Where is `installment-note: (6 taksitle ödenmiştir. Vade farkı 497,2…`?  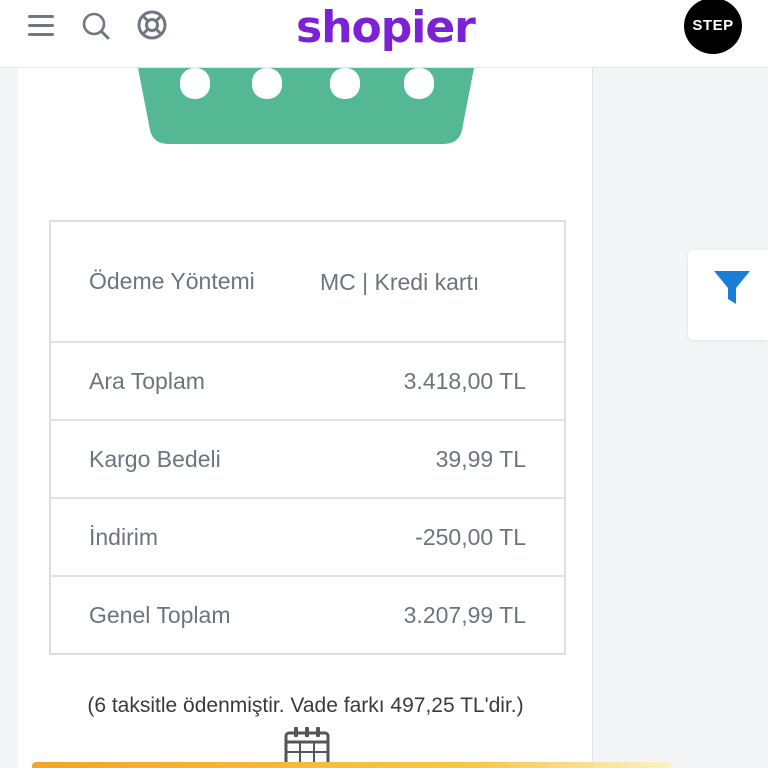 installment-note: (6 taksitle ödenmiştir. Vade farkı 497,2… is located at coordinates (305, 705).